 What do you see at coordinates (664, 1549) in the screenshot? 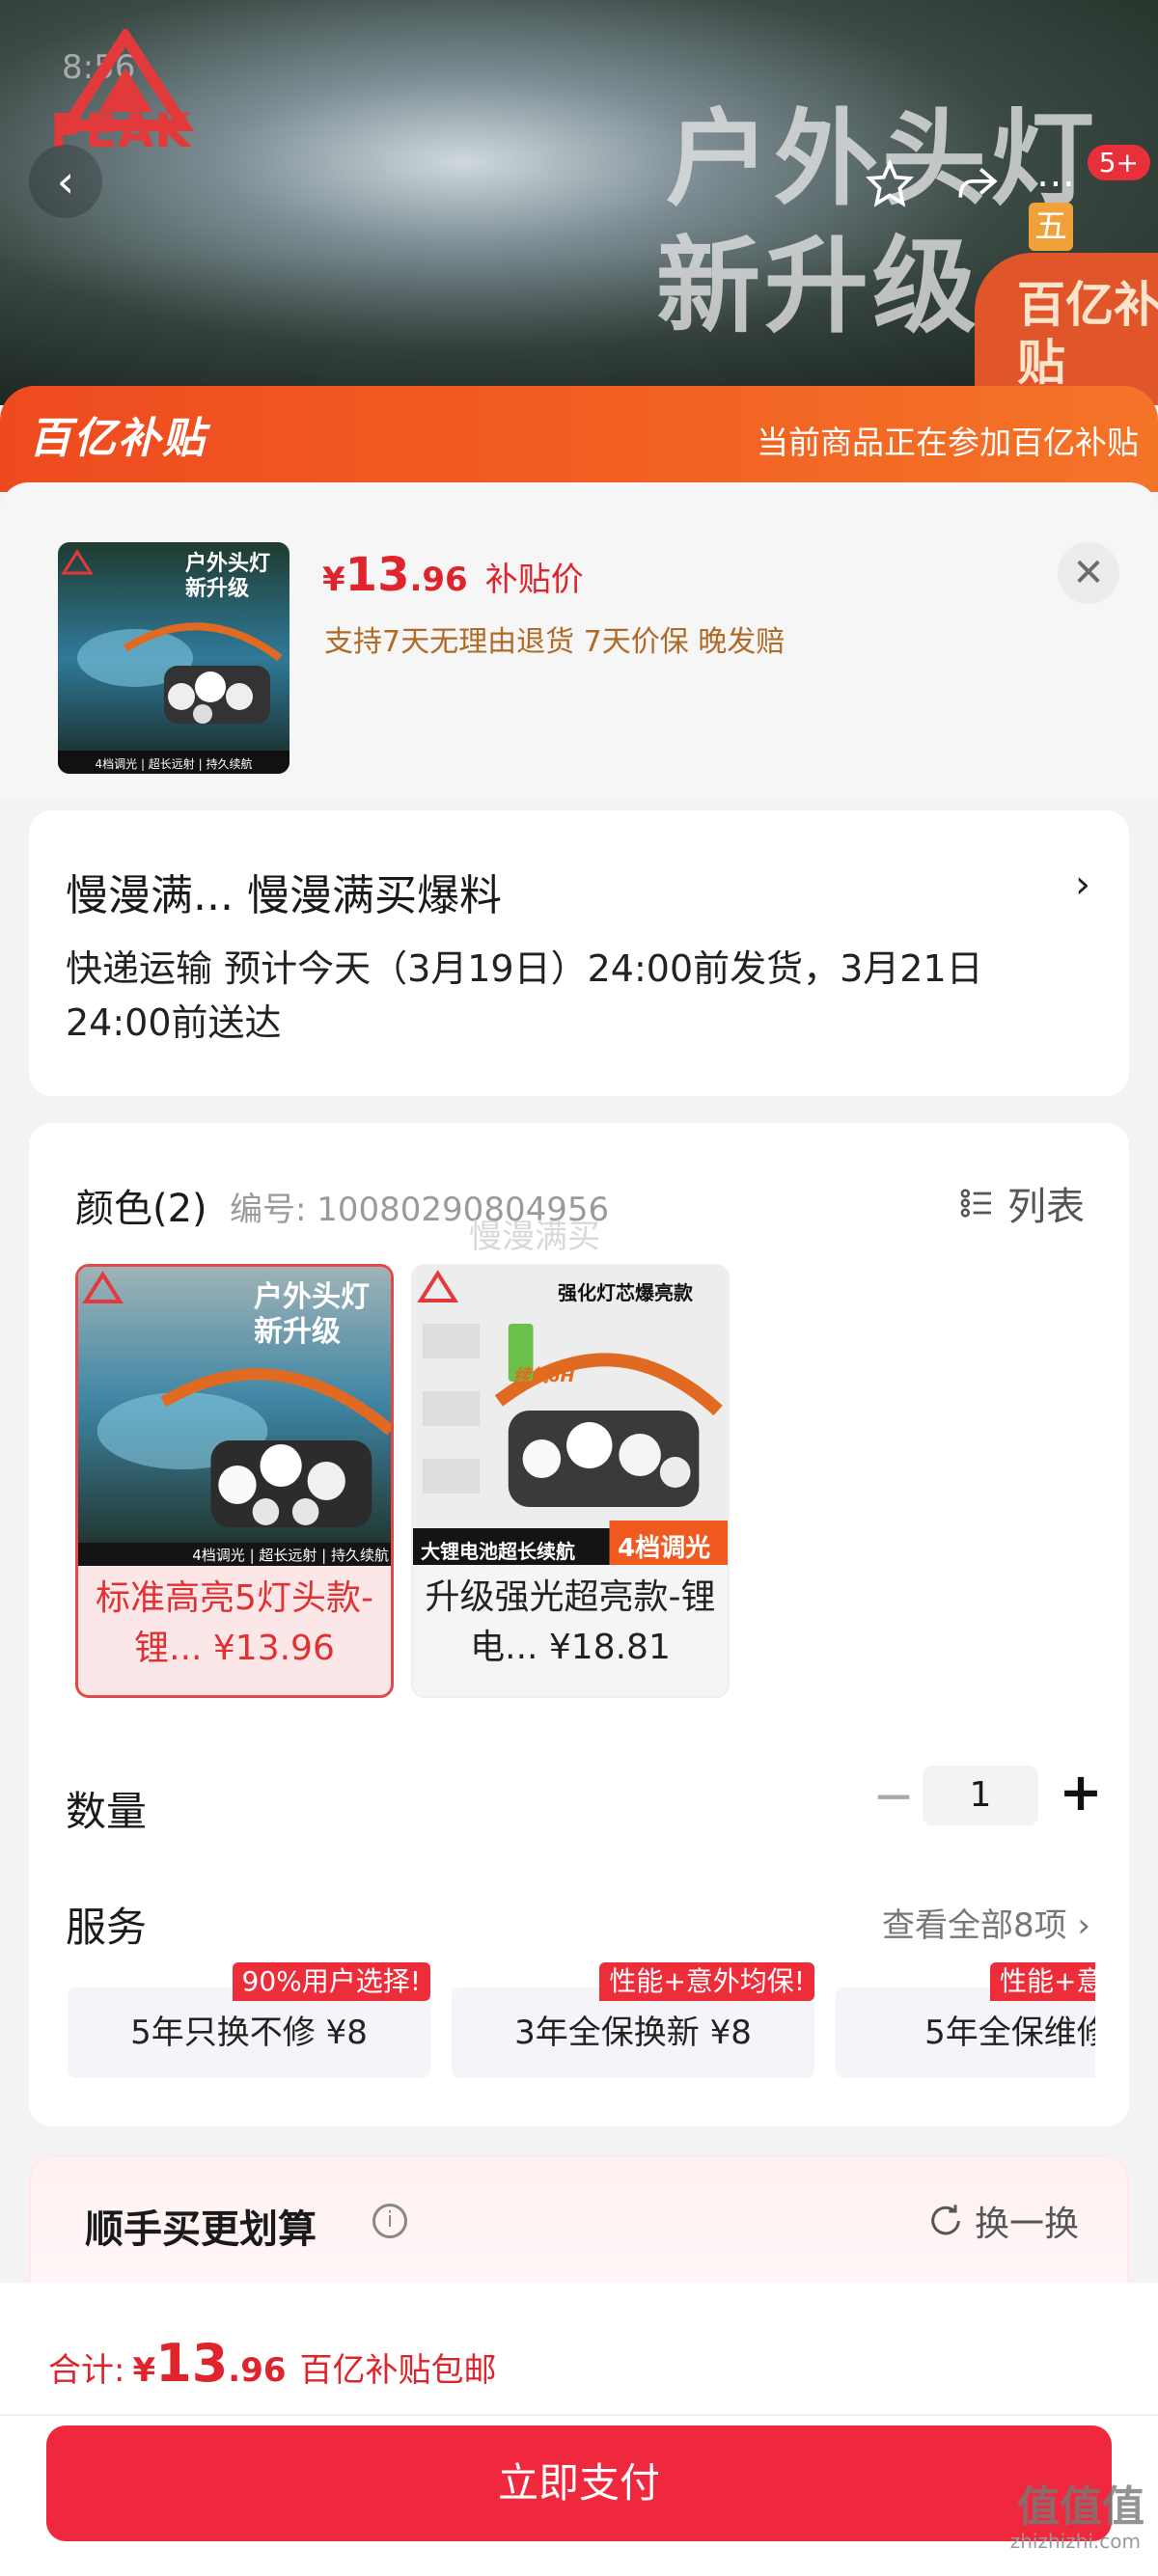
I see `option2-img-badge: 4档调光` at bounding box center [664, 1549].